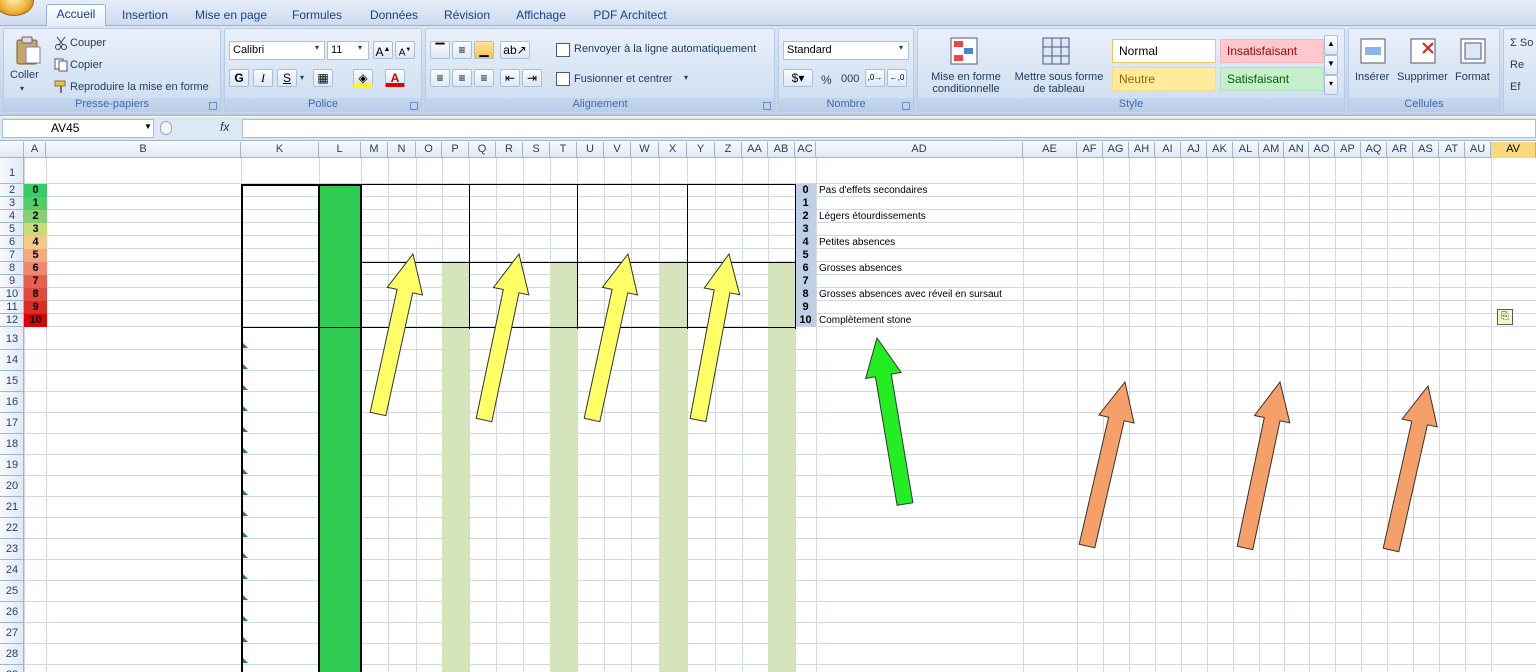 This screenshot has height=672, width=1536. I want to click on column-header-ah: AH, so click(1142, 150).